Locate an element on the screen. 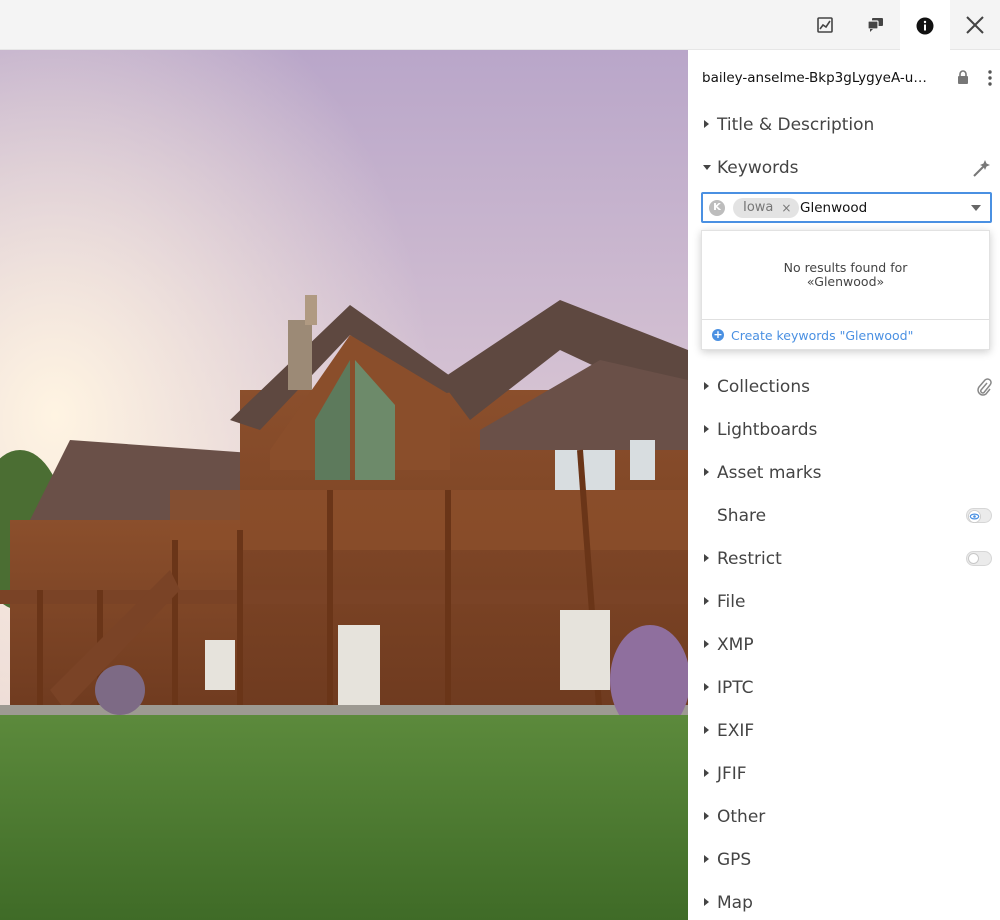  section-share: Share is located at coordinates (847, 516).